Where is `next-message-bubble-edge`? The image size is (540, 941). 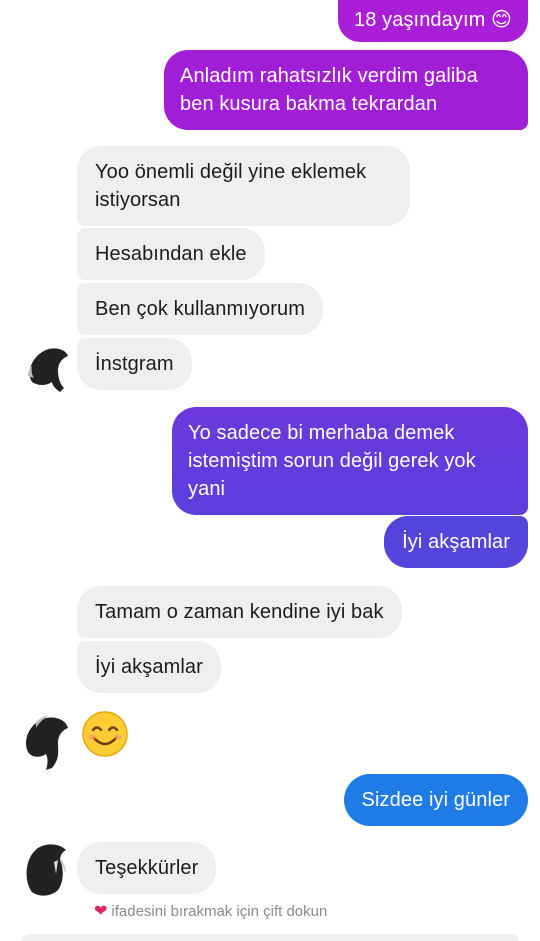
next-message-bubble-edge is located at coordinates (270, 937).